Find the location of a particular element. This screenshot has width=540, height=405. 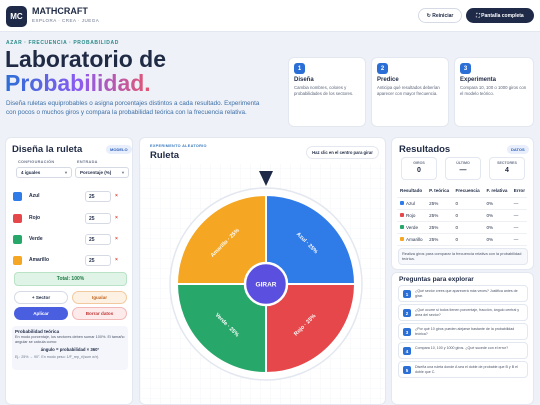

questions-title: Preguntas para explorar is located at coordinates (436, 279).